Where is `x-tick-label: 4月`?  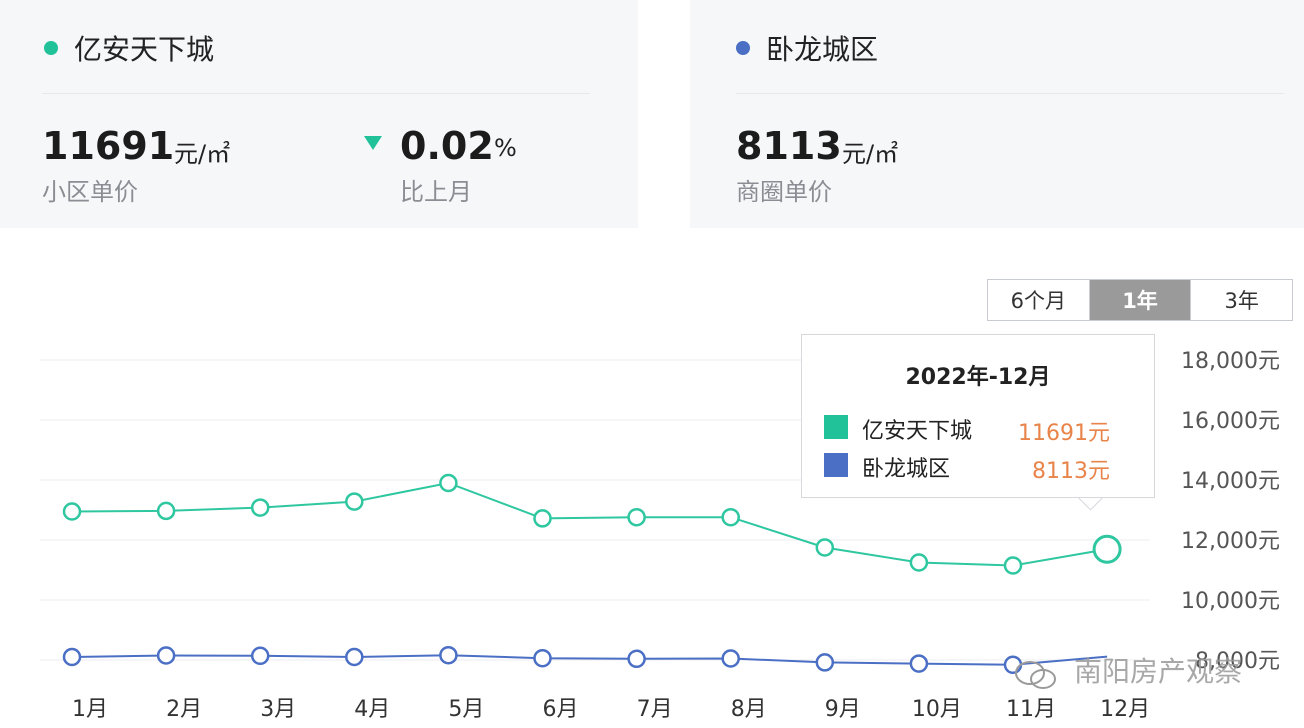 x-tick-label: 4月 is located at coordinates (372, 709).